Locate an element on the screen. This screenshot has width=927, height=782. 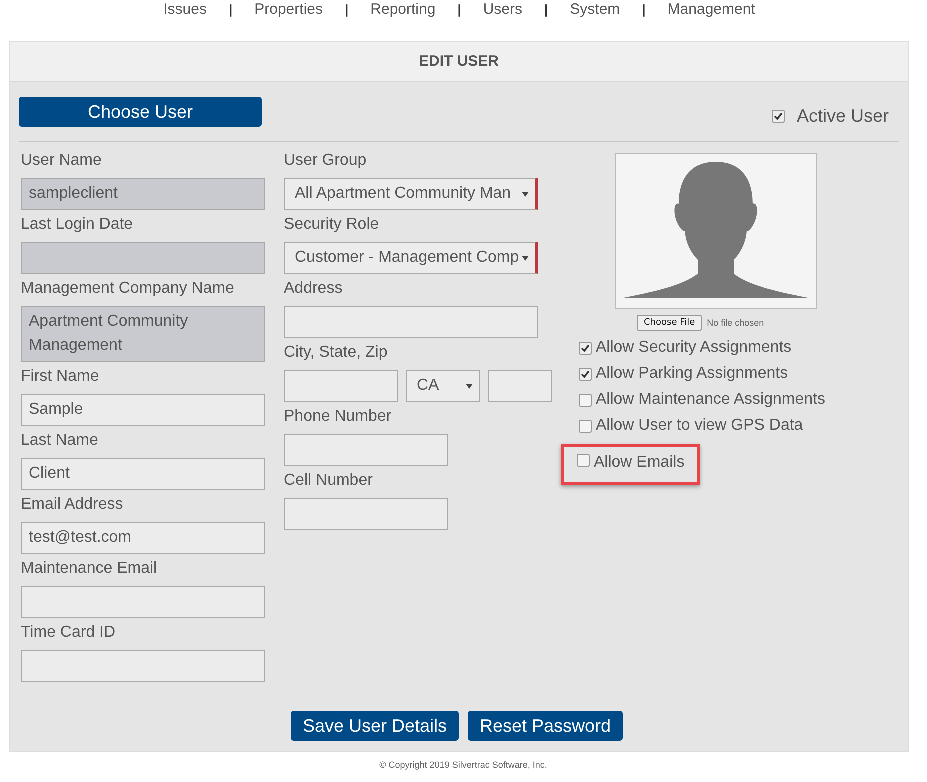
input-field: Client is located at coordinates (143, 474).